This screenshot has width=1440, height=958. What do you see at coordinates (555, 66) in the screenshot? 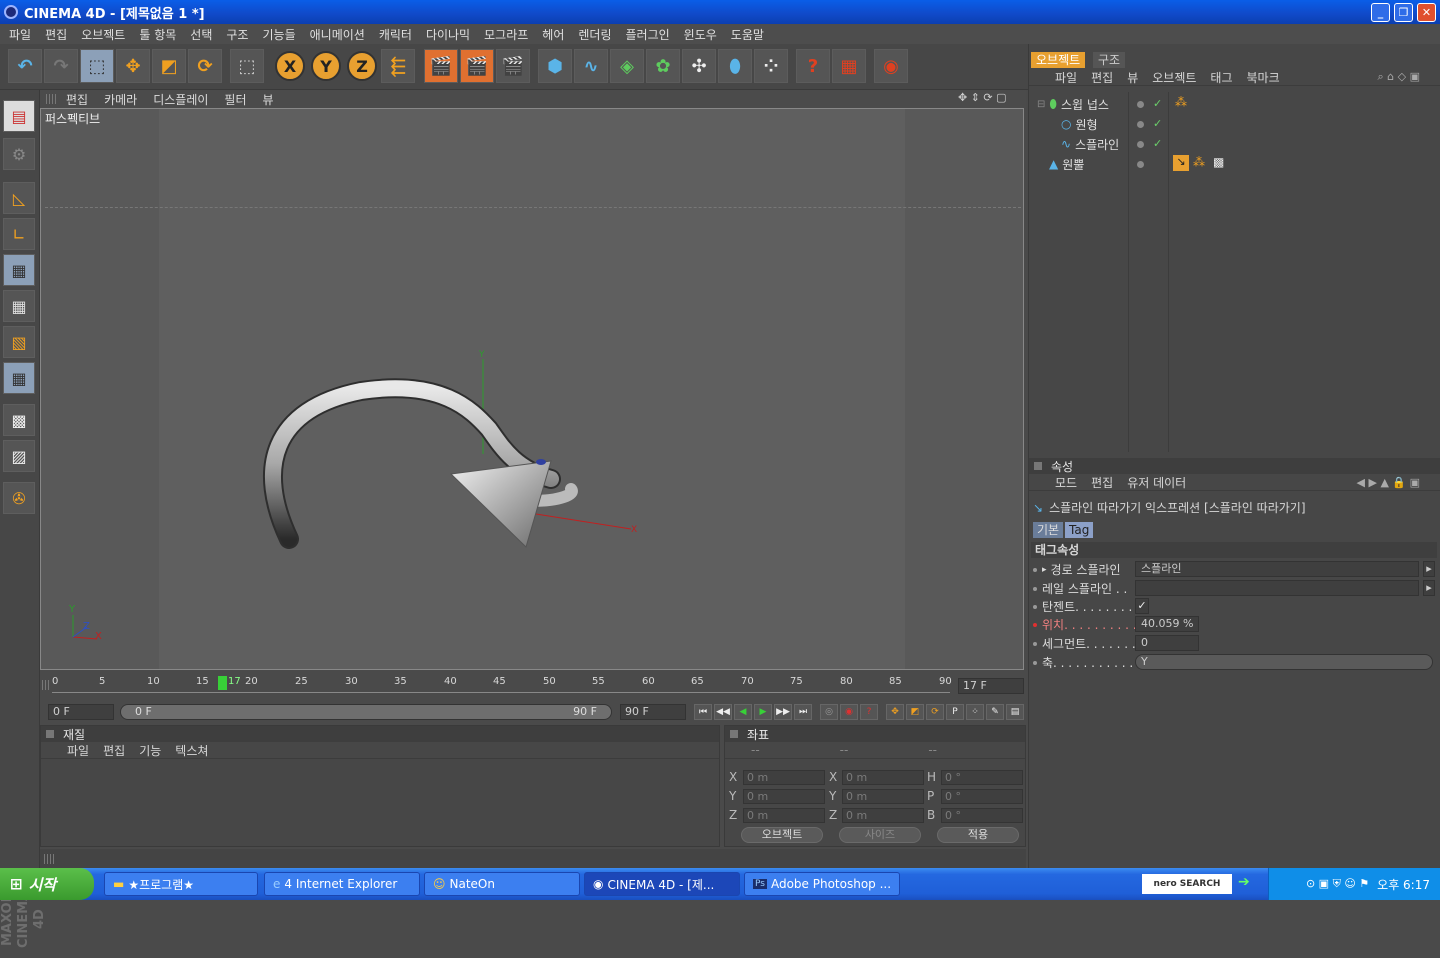
I see `cube-object-icon: ⬢` at bounding box center [555, 66].